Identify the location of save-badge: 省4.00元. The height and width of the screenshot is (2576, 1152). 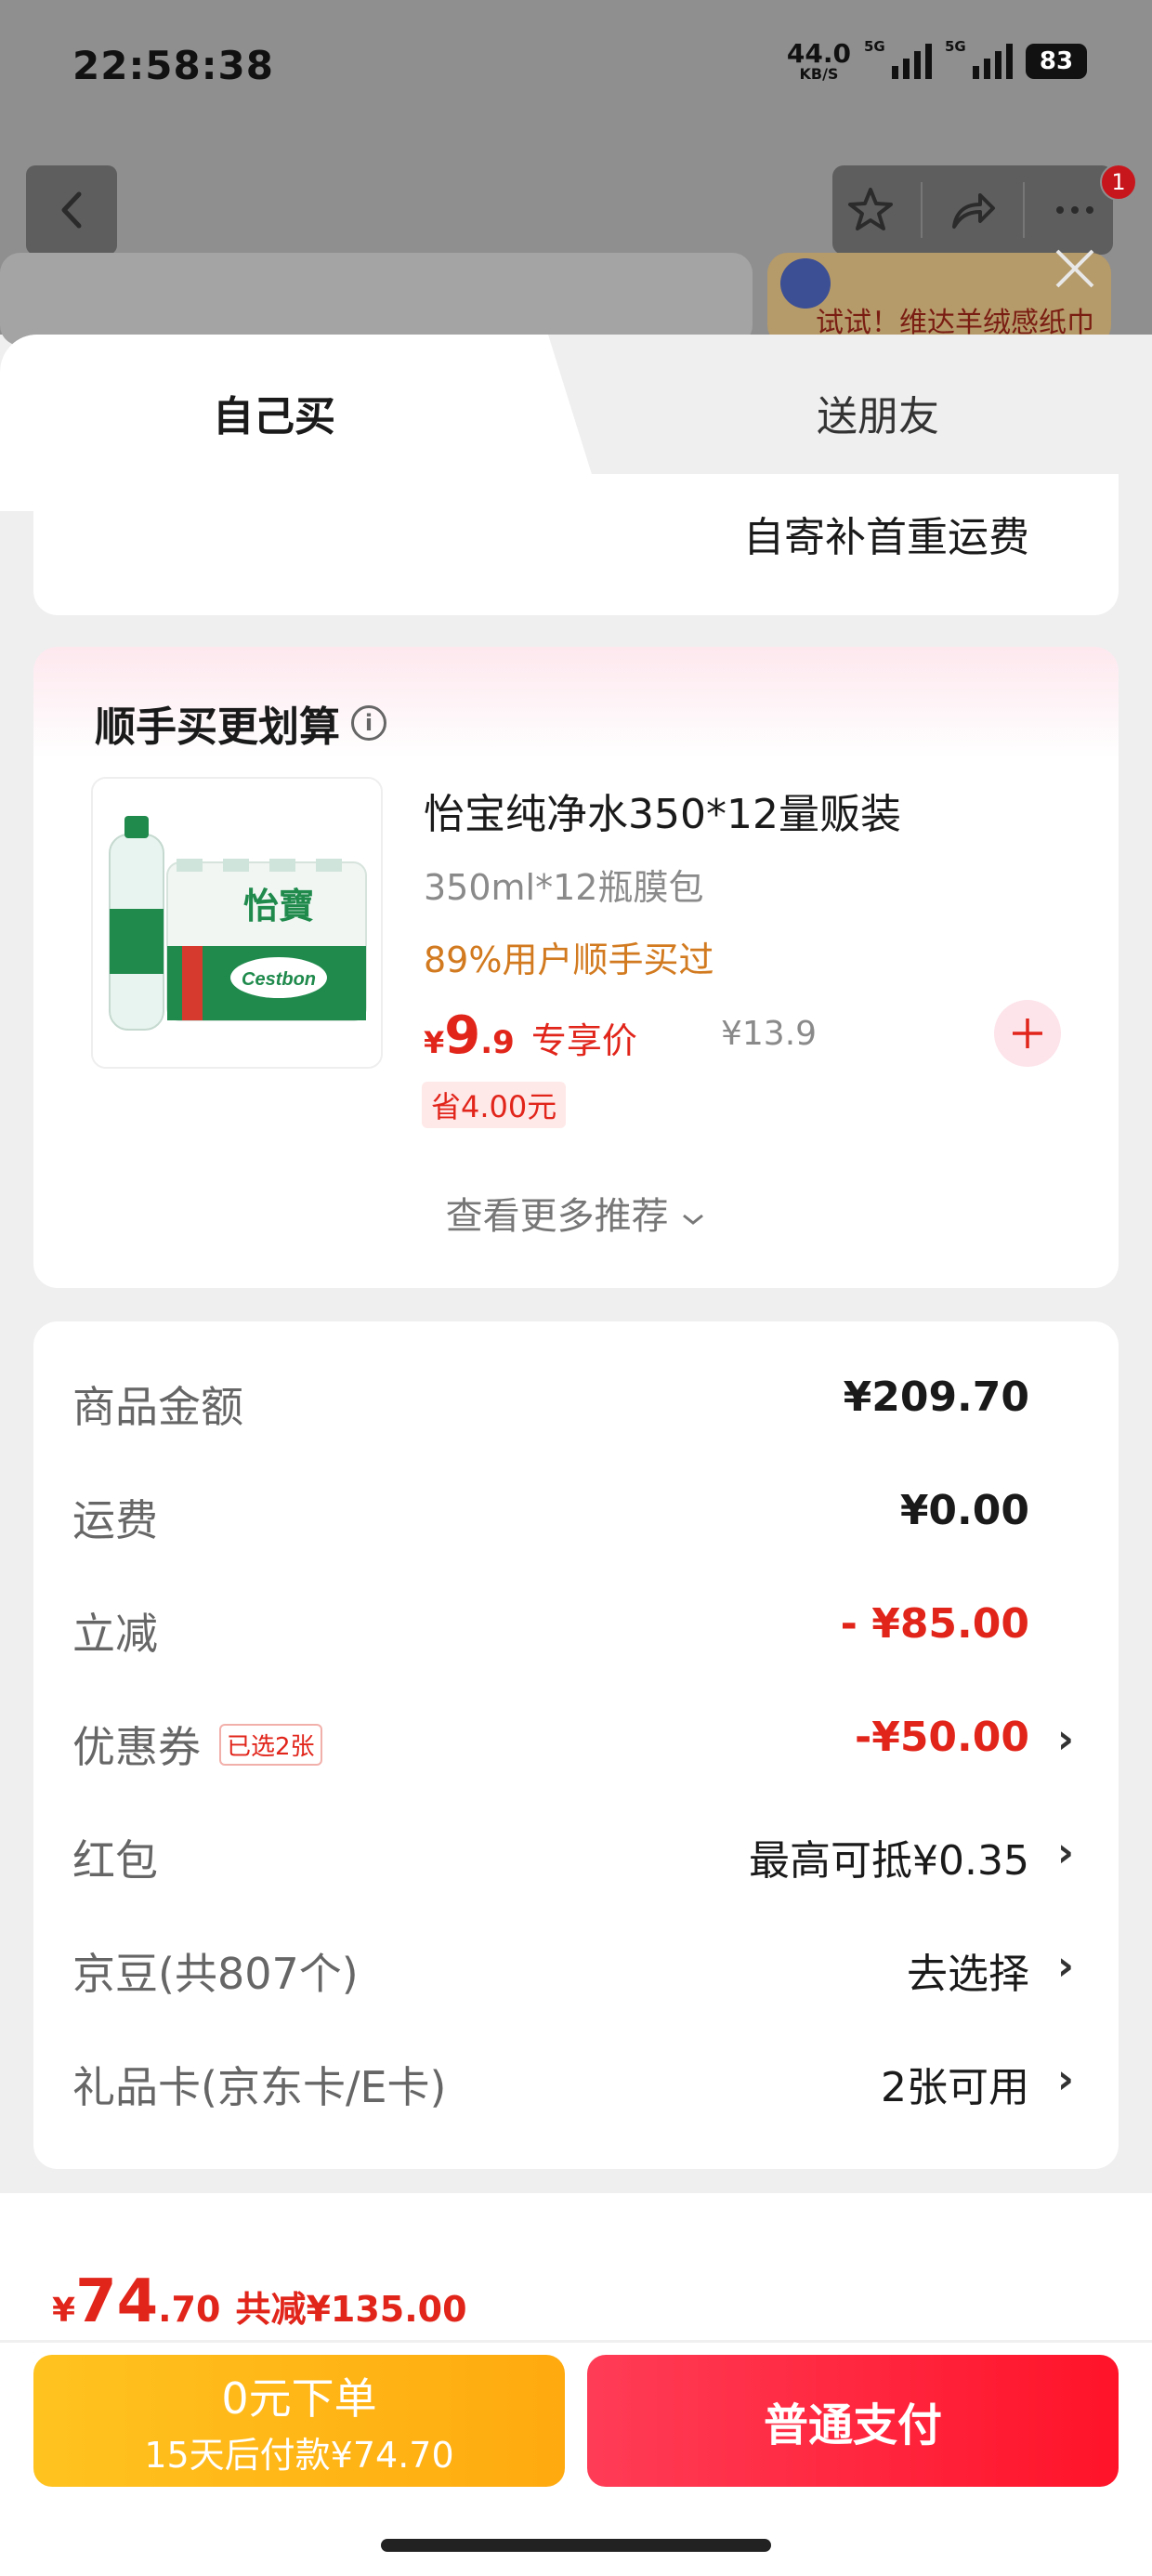
(494, 1105).